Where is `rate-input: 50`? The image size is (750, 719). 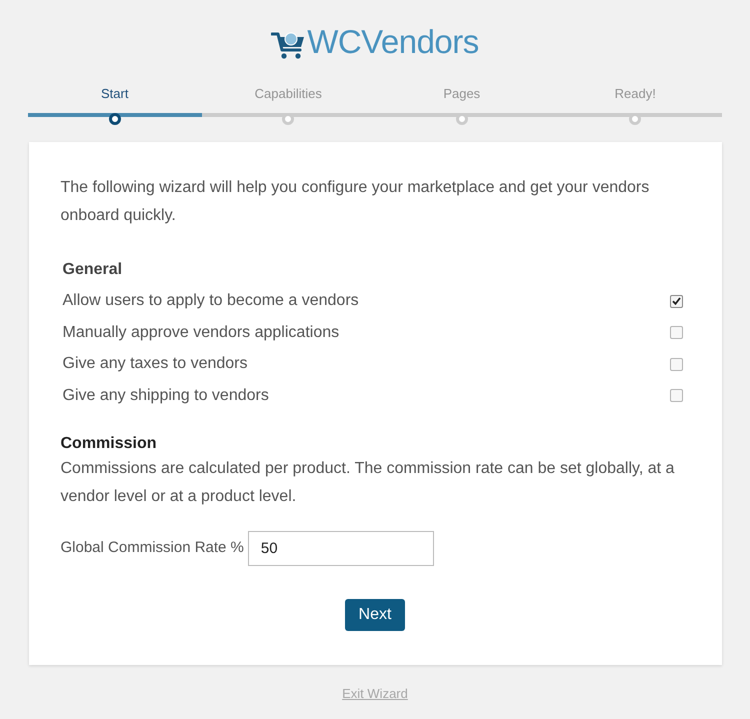 rate-input: 50 is located at coordinates (341, 548).